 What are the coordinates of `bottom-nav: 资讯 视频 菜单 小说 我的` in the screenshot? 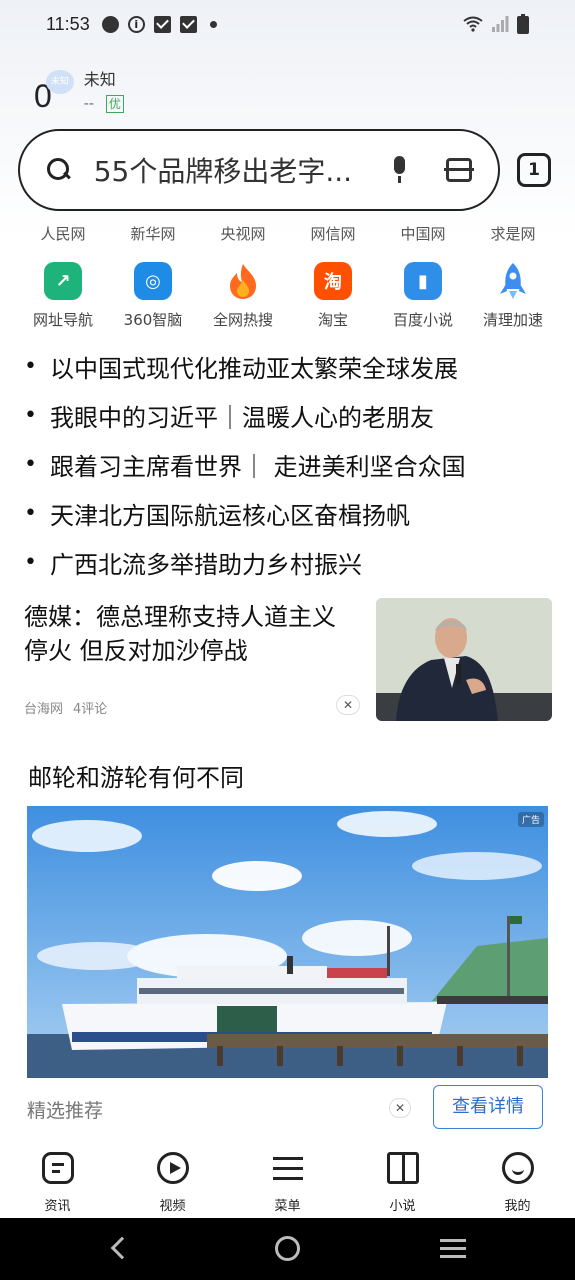 It's located at (287, 1179).